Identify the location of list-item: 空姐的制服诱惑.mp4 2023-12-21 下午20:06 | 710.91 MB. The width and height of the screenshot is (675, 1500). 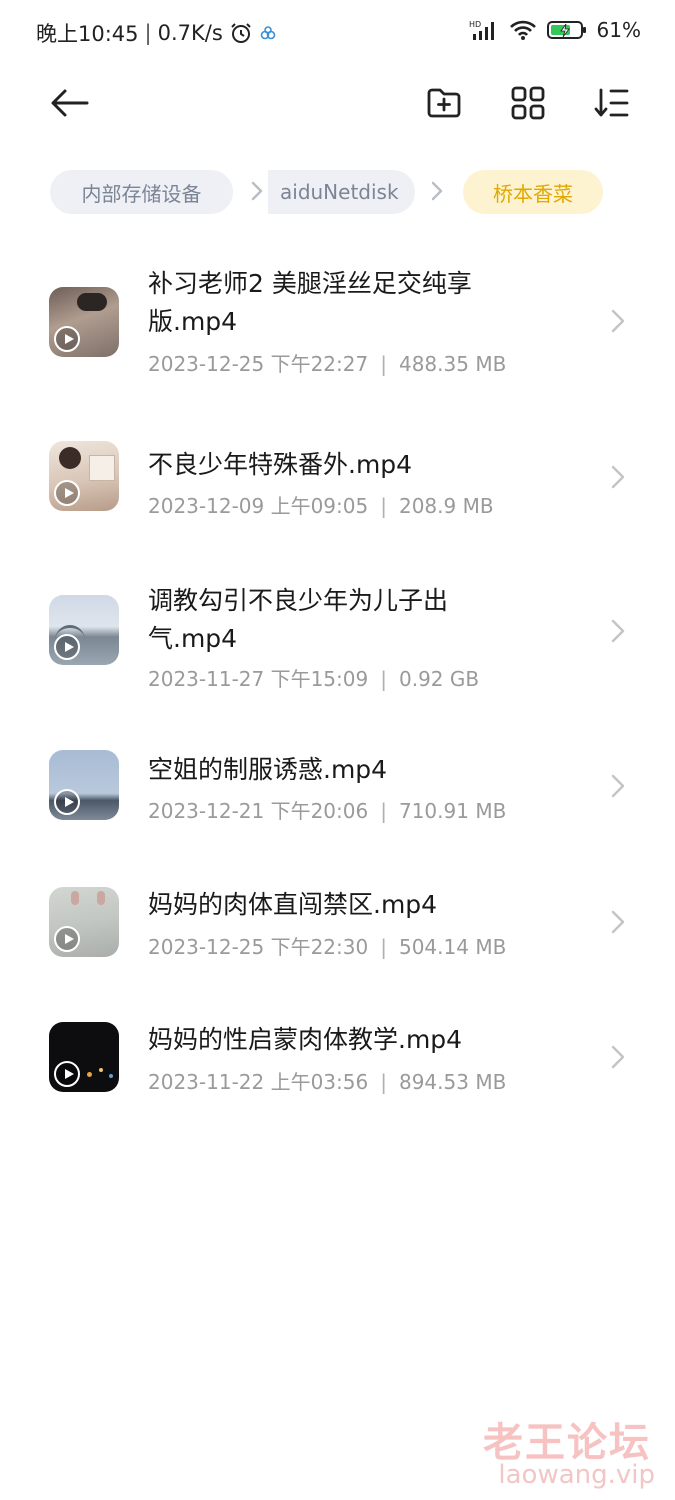
(337, 769).